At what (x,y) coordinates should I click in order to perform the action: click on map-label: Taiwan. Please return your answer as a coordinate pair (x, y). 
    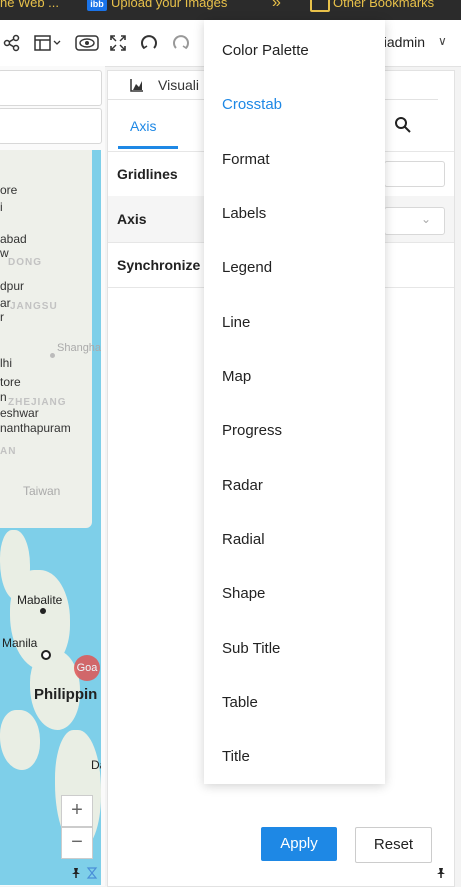
    Looking at the image, I should click on (42, 491).